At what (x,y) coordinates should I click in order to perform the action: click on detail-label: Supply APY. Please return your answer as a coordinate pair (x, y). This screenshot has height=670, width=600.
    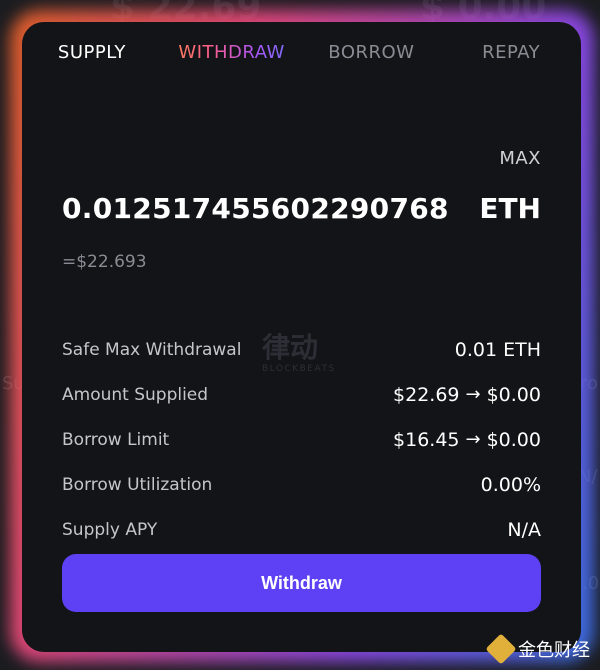
    Looking at the image, I should click on (110, 529).